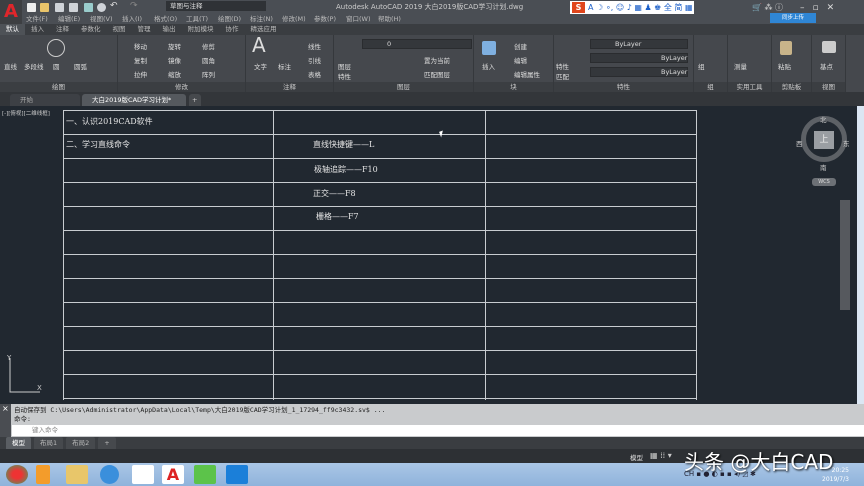 This screenshot has height=486, width=864. I want to click on block-panel-label: 块, so click(513, 87).